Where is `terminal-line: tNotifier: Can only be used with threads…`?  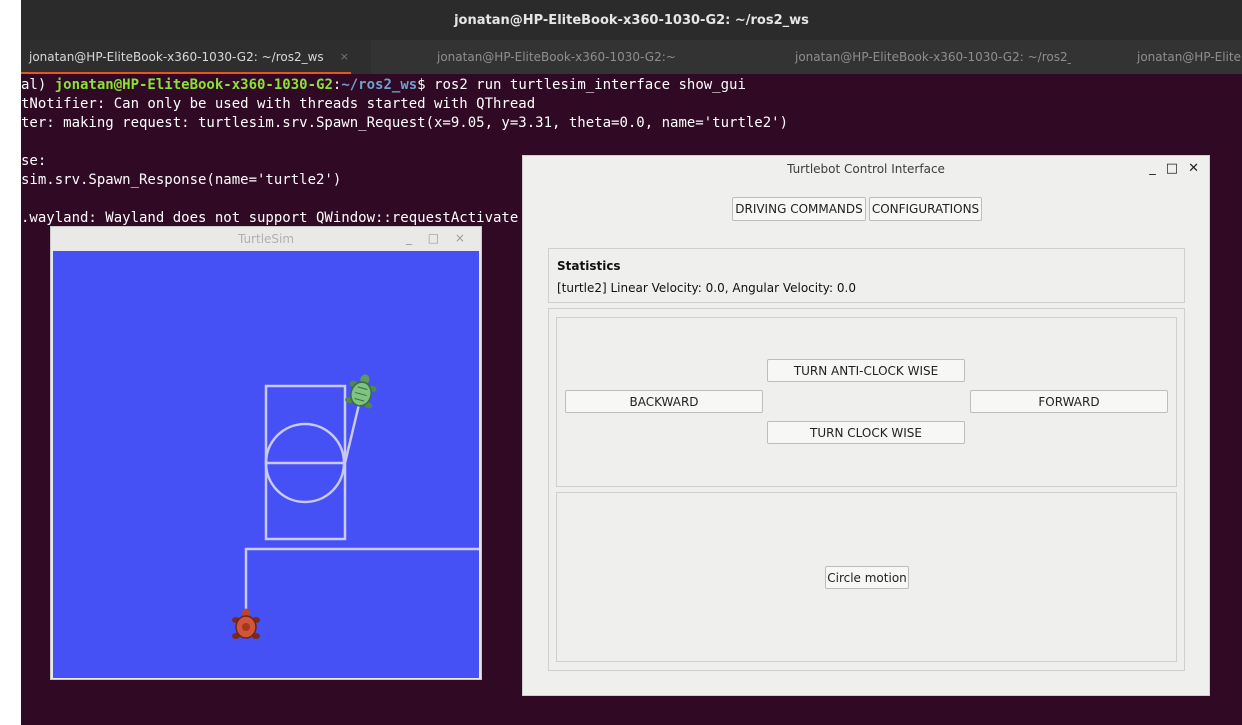
terminal-line: tNotifier: Can only be used with threads… is located at coordinates (278, 104).